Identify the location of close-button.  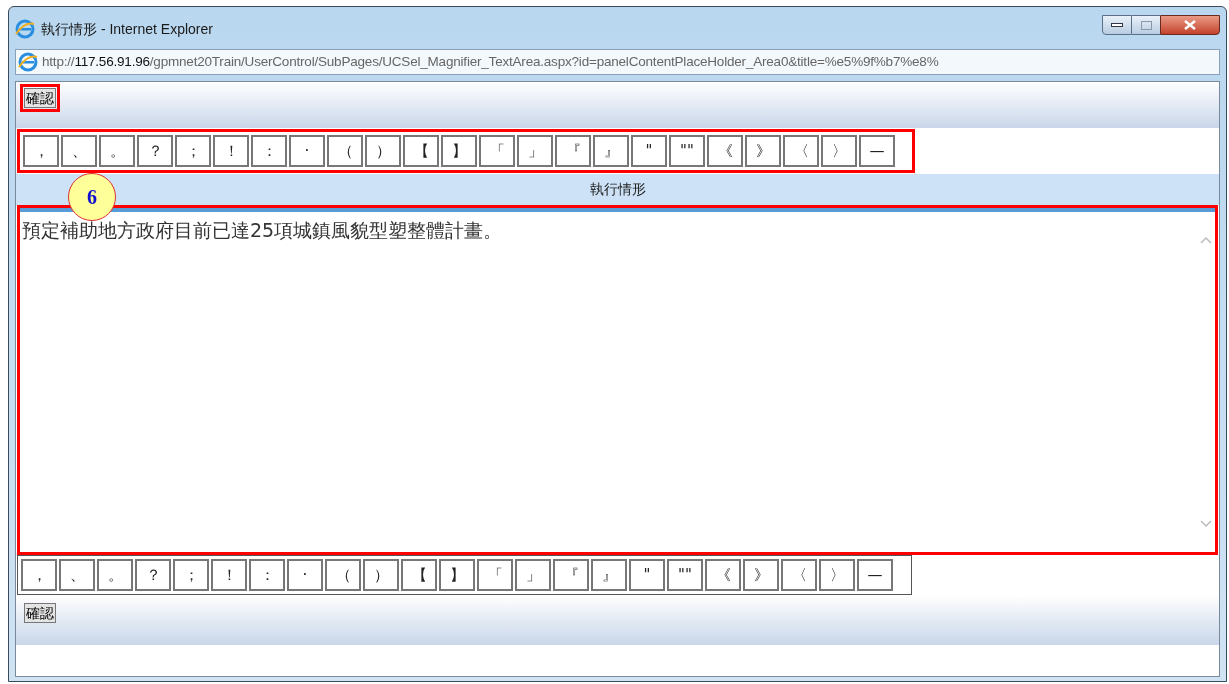
(1190, 25).